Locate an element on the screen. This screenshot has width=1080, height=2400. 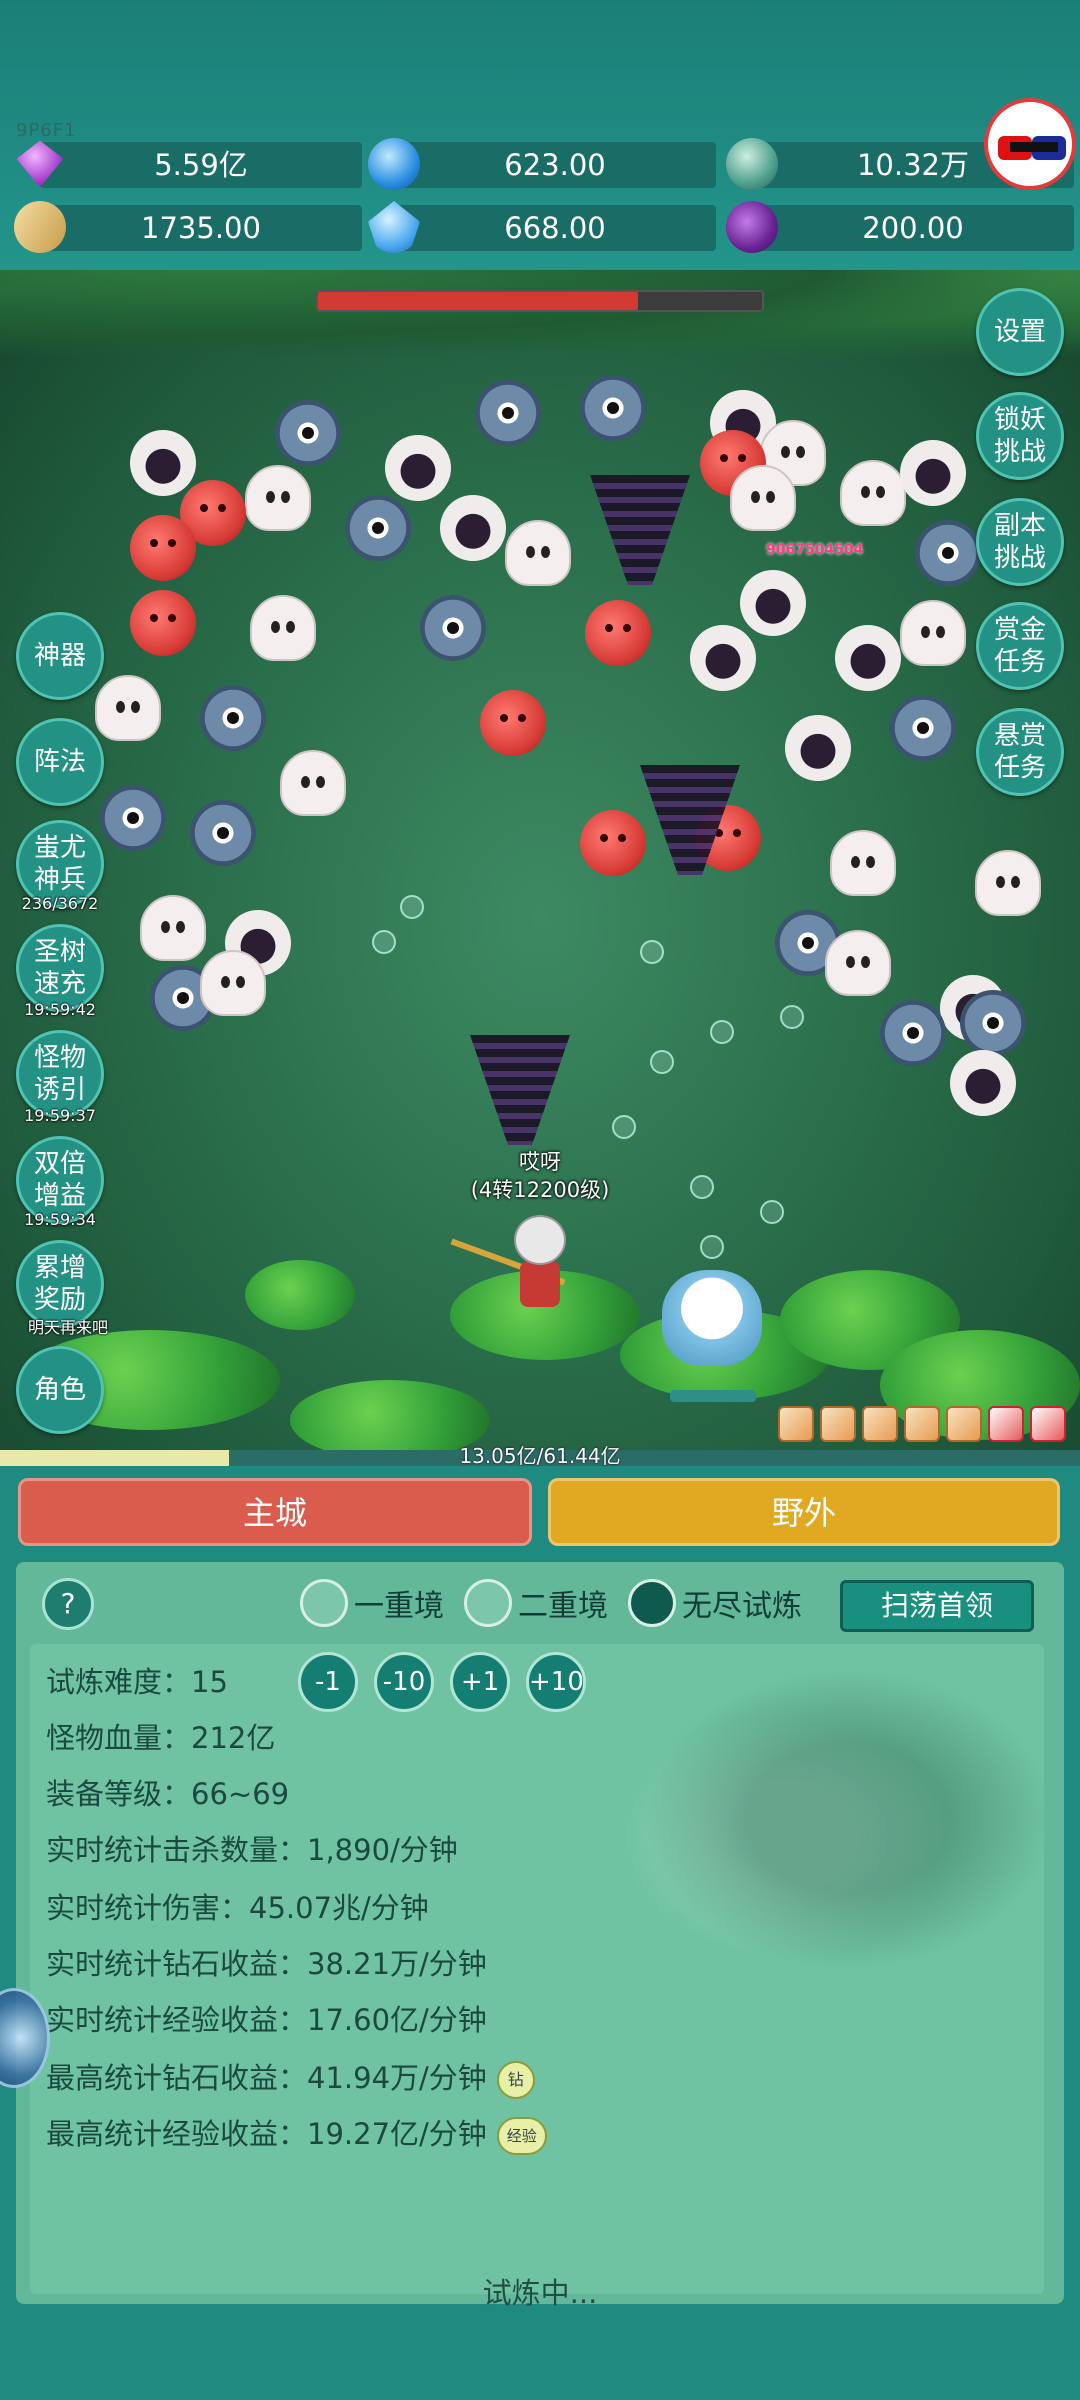
side-button-artifact: 神器 is located at coordinates (60, 656).